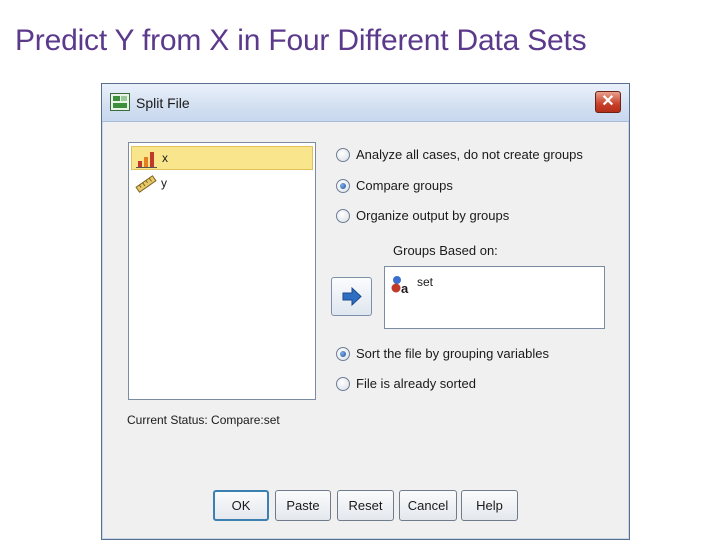 The image size is (720, 540). What do you see at coordinates (433, 215) in the screenshot?
I see `radio-label: Organize output by groups` at bounding box center [433, 215].